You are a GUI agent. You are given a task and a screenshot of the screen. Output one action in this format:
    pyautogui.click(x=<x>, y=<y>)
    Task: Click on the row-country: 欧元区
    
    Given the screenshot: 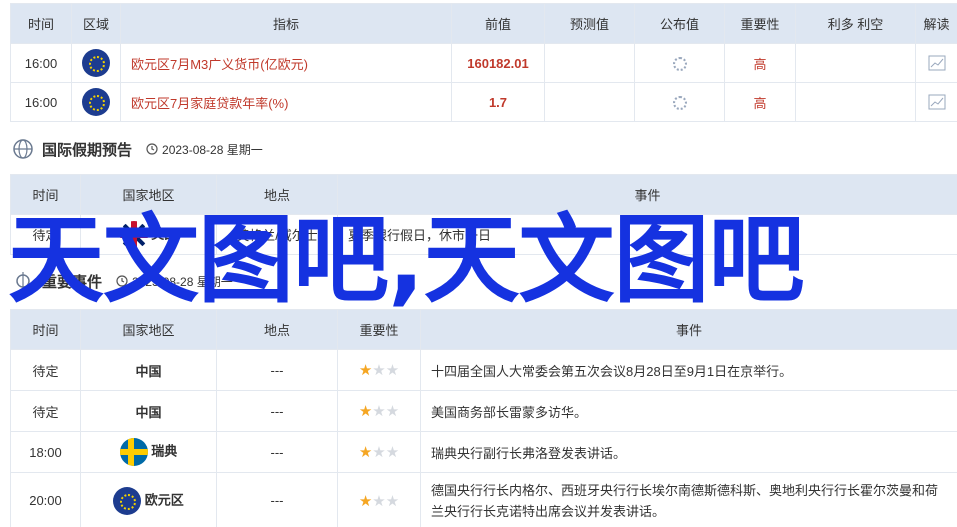 What is the action you would take?
    pyautogui.click(x=148, y=499)
    